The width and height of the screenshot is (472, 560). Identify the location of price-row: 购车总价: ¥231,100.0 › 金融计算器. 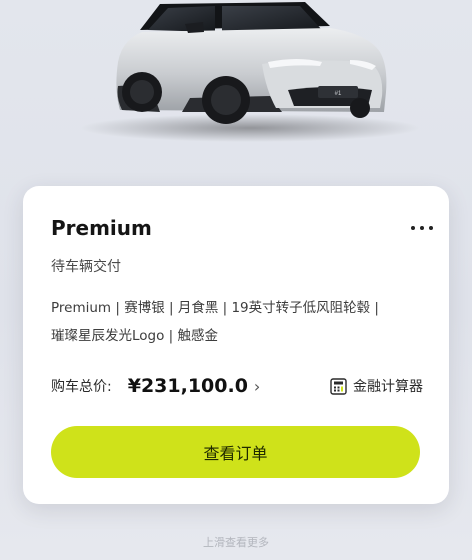
(237, 386).